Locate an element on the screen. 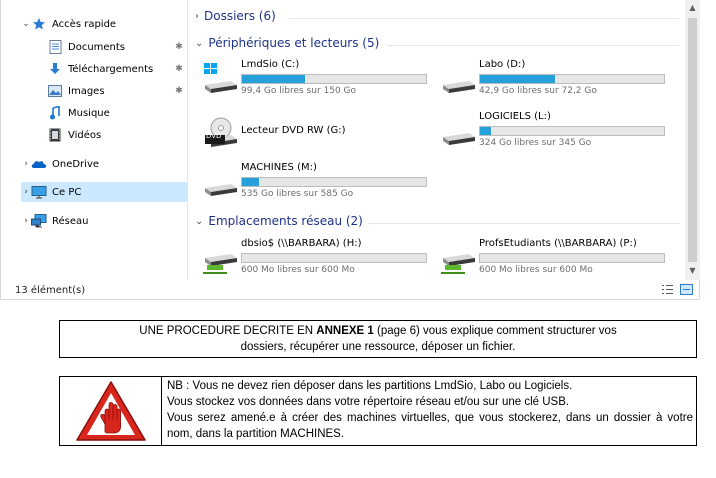 This screenshot has width=716, height=478. nav-item-music: Musique is located at coordinates (116, 113).